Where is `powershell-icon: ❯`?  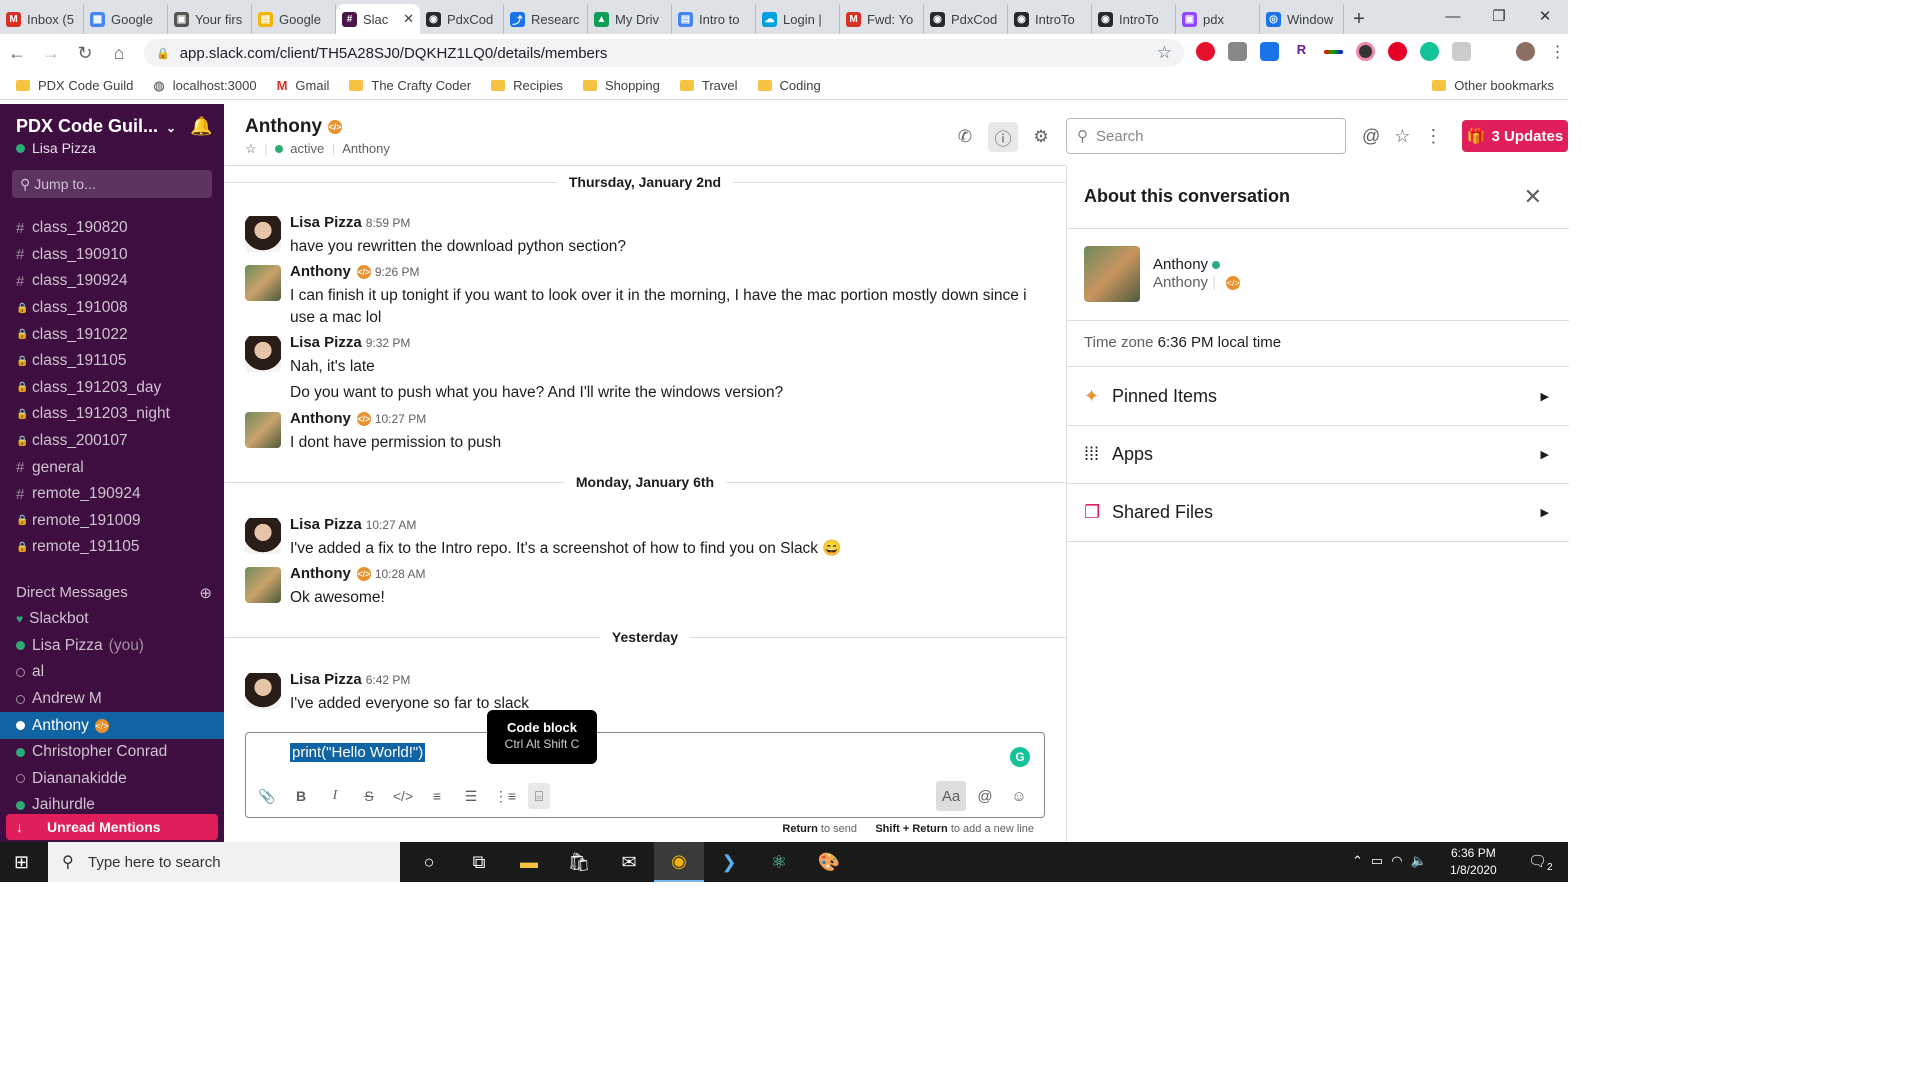 powershell-icon: ❯ is located at coordinates (729, 862).